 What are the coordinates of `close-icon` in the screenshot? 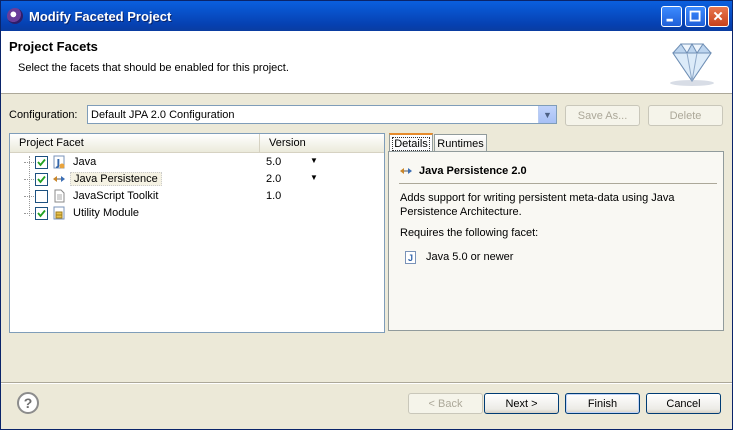 It's located at (718, 16).